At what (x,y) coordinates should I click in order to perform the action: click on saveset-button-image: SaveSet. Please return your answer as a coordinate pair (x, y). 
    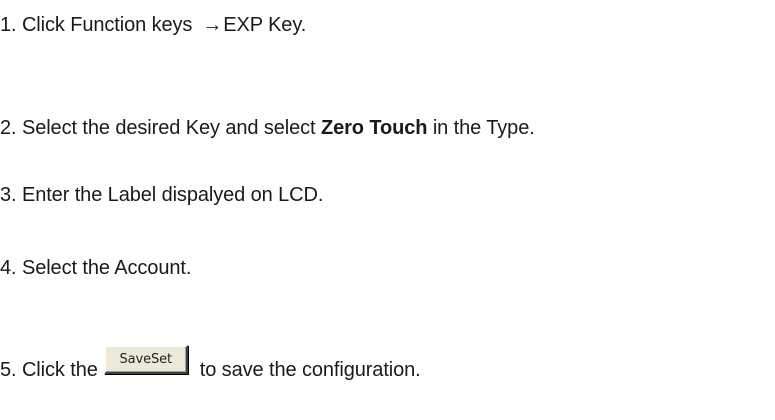
    Looking at the image, I should click on (145, 359).